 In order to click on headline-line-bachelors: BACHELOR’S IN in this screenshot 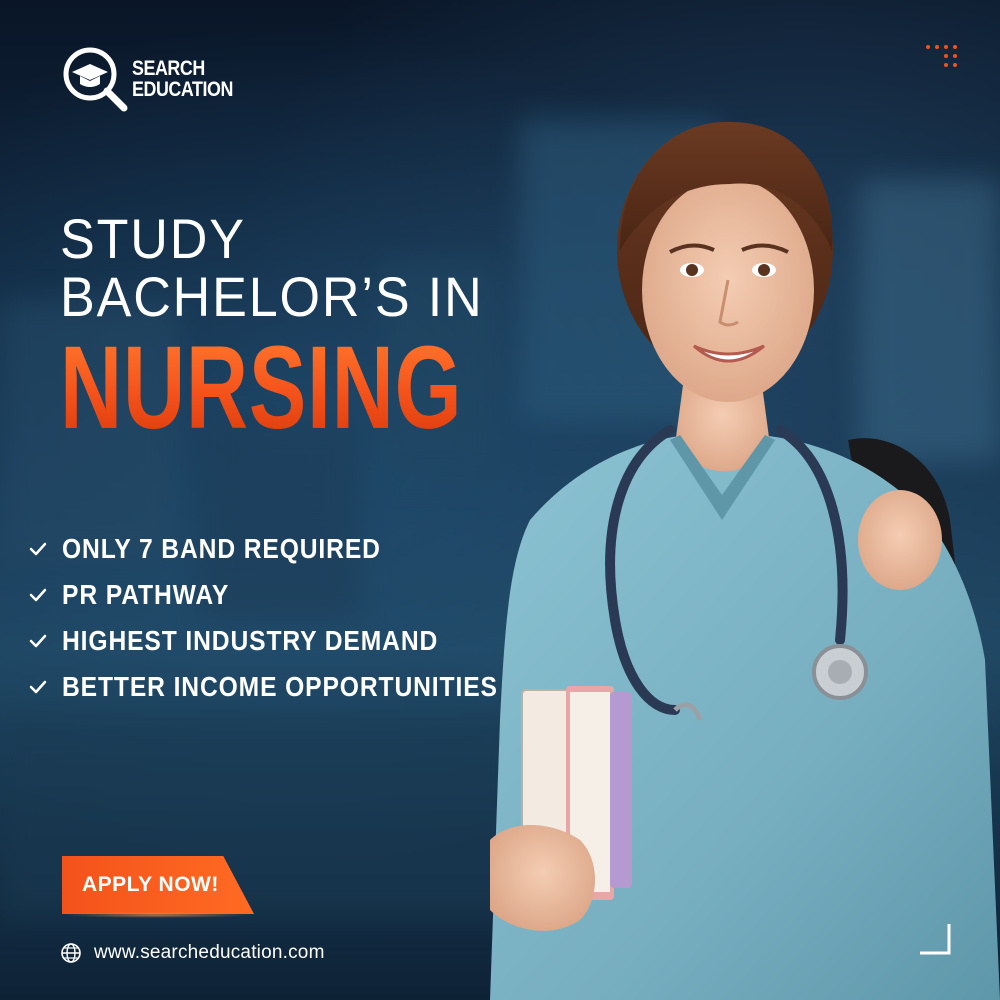, I will do `click(272, 296)`.